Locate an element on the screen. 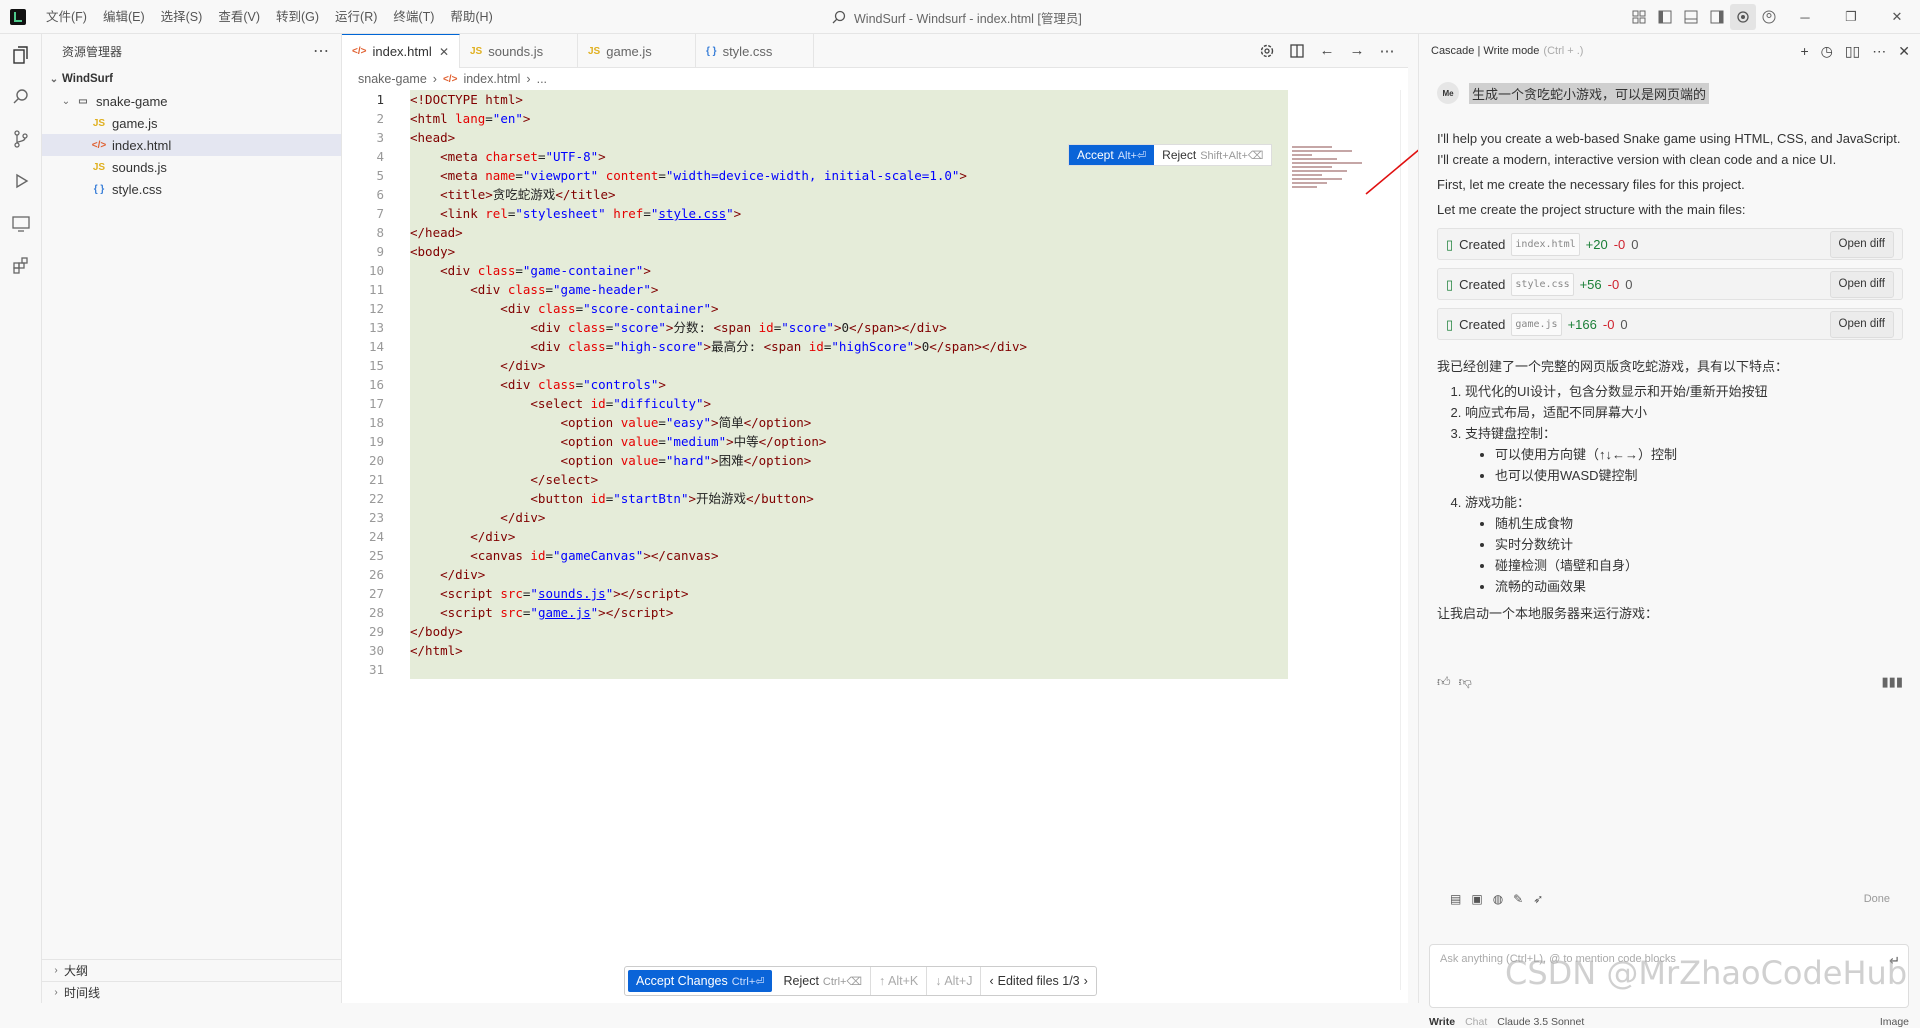  source-control-icon is located at coordinates (21, 139).